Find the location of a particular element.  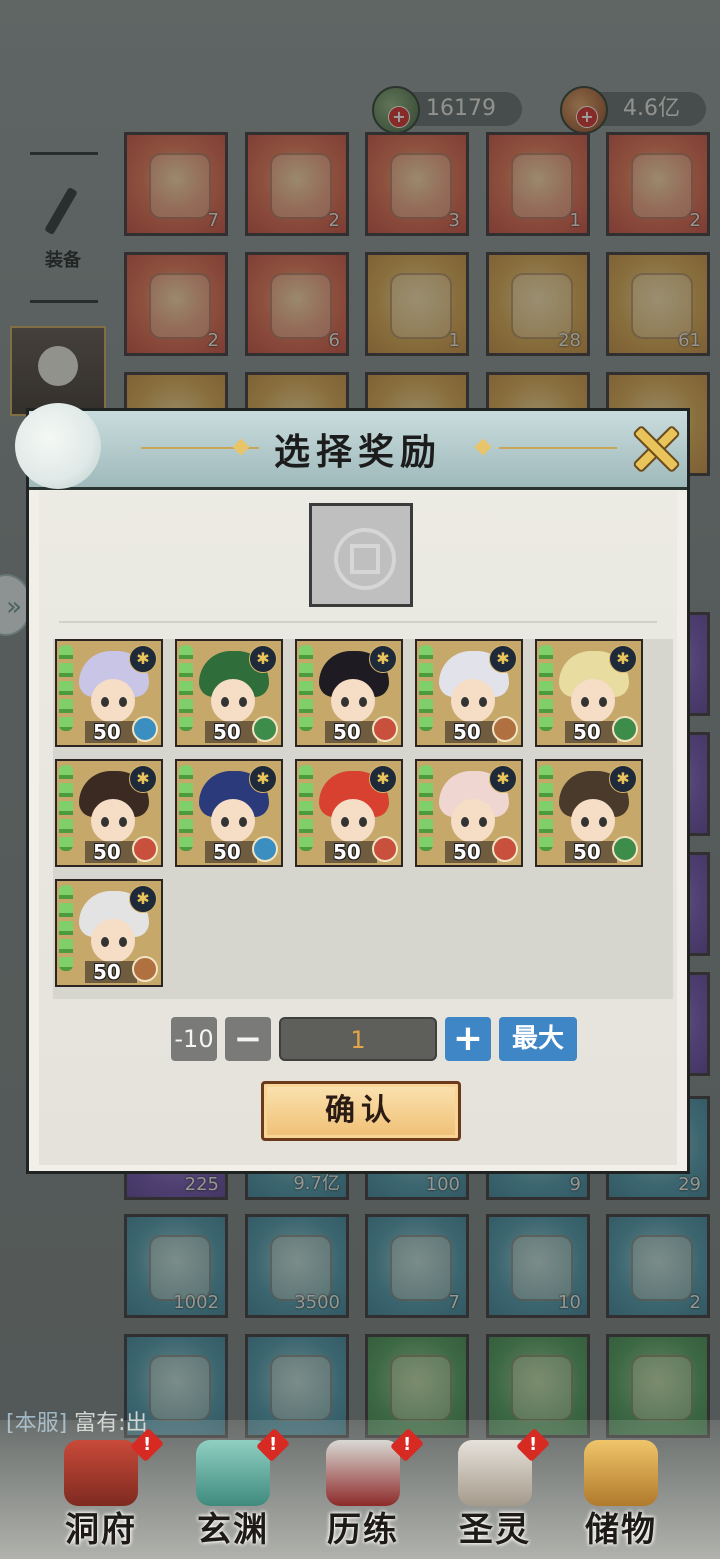

nav-item-chuwu: 储物 is located at coordinates (621, 1494).